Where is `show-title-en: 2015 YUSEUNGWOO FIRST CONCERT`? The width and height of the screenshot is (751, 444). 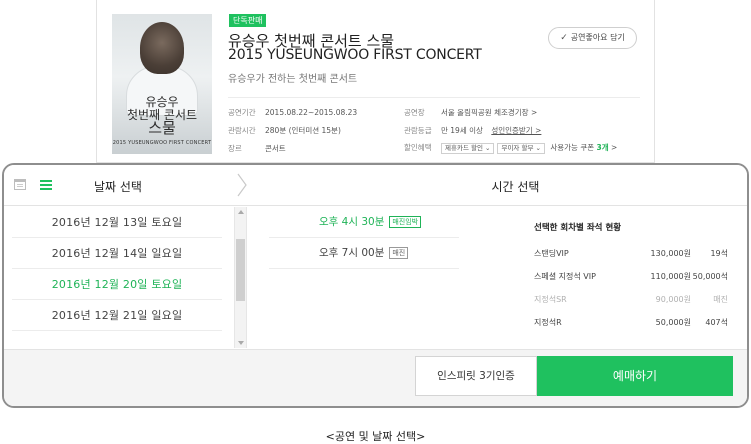 show-title-en: 2015 YUSEUNGWOO FIRST CONCERT is located at coordinates (355, 55).